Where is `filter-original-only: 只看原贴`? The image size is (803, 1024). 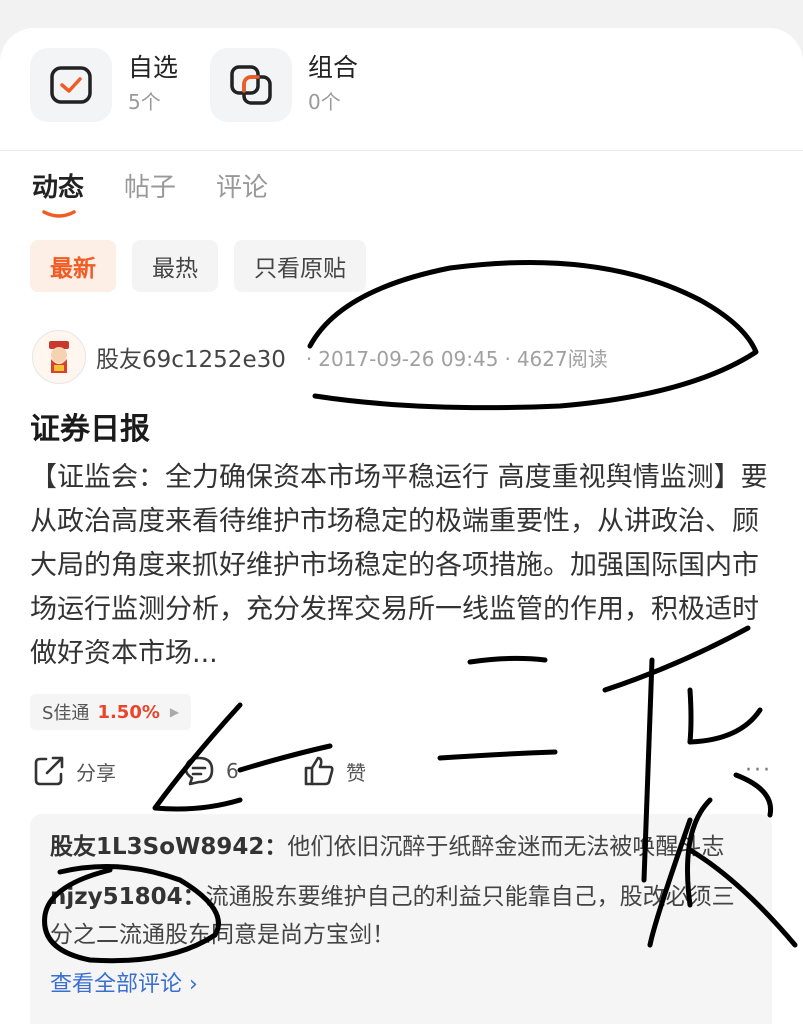
filter-original-only: 只看原贴 is located at coordinates (300, 266).